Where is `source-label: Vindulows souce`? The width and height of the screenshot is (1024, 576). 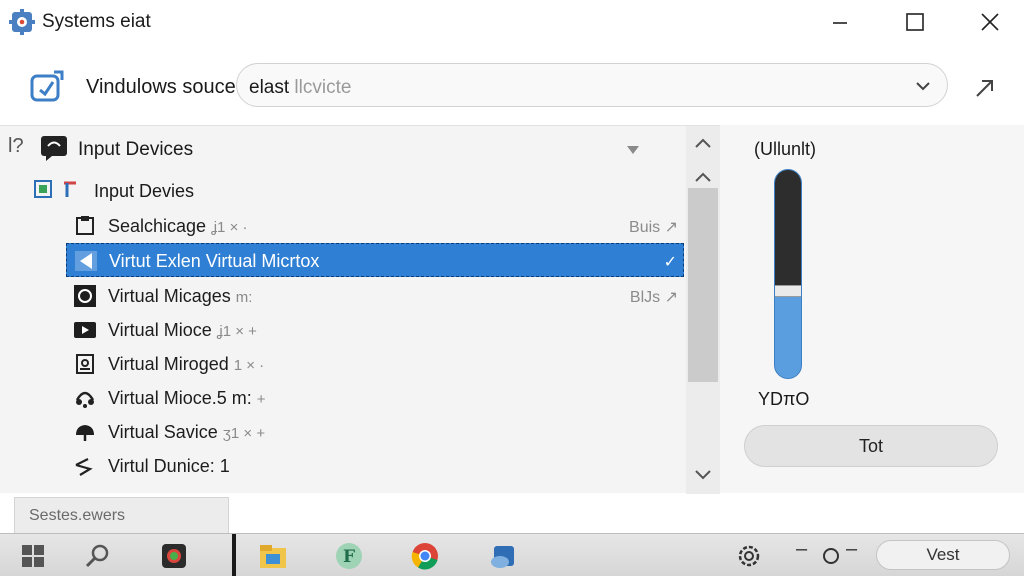 source-label: Vindulows souce is located at coordinates (161, 87).